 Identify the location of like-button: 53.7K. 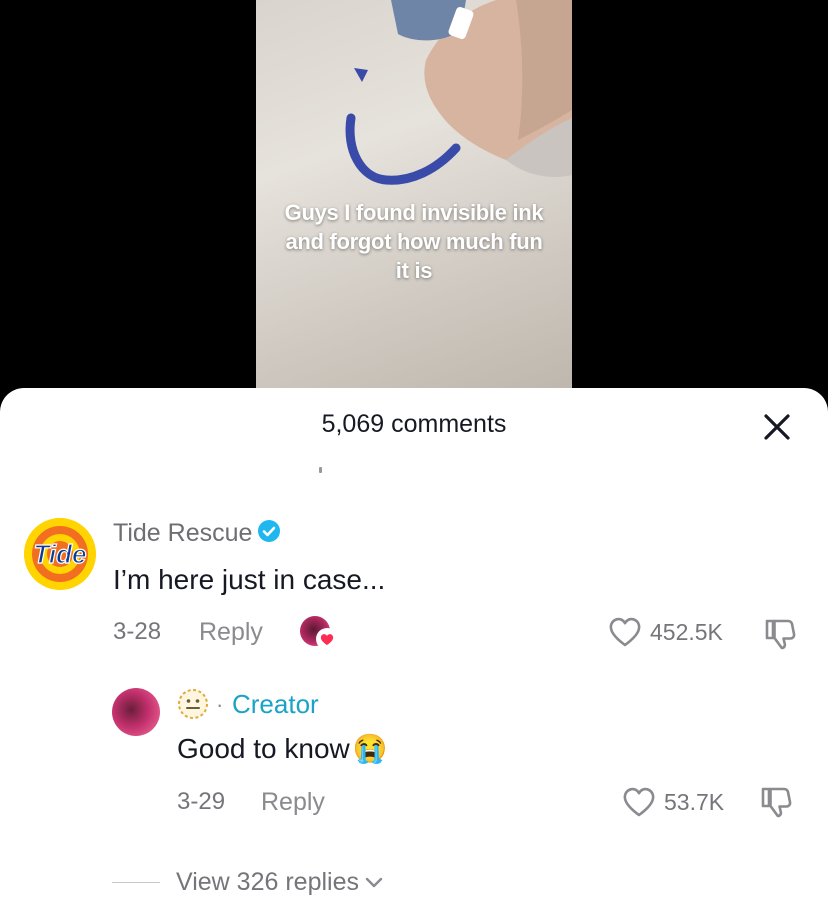
(673, 802).